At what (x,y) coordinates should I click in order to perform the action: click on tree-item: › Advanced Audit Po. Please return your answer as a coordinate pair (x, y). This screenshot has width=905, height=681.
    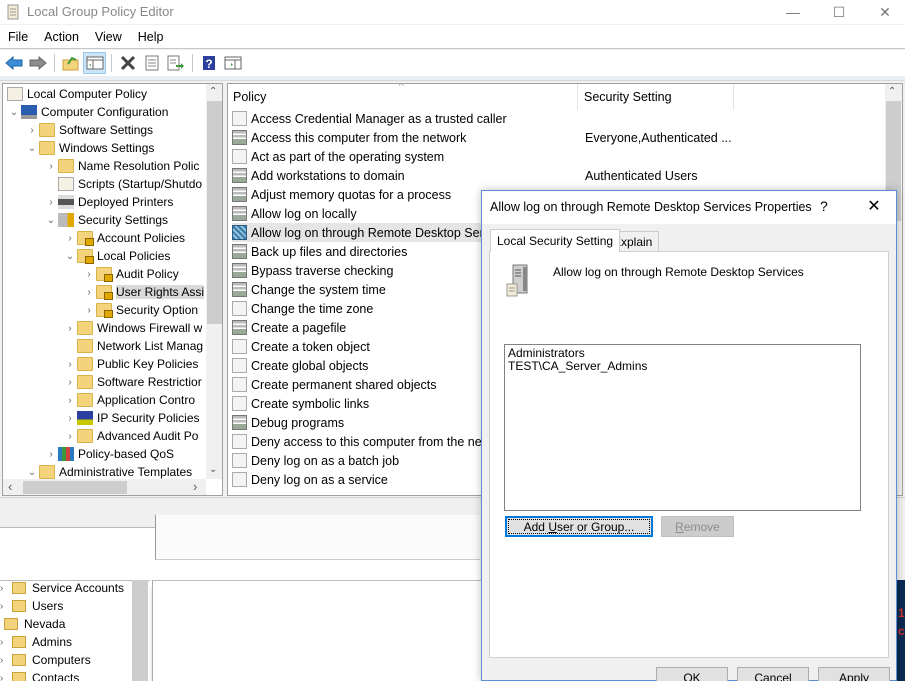
    Looking at the image, I should click on (130, 436).